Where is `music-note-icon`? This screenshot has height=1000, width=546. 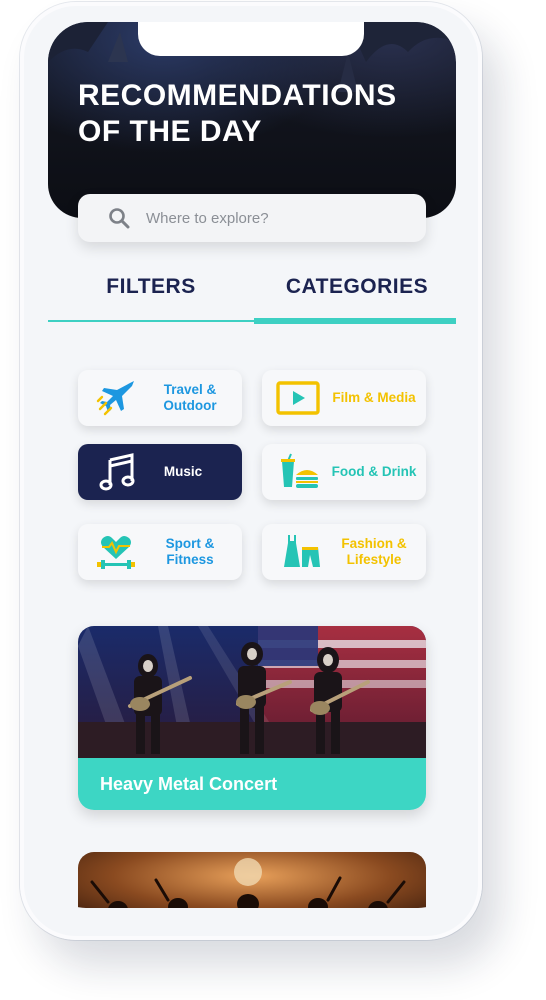 music-note-icon is located at coordinates (117, 472).